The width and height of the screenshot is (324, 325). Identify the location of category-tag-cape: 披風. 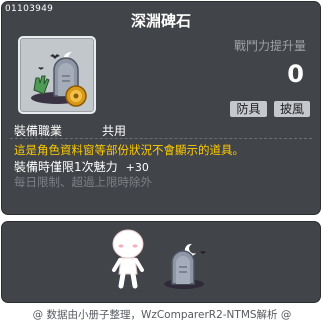
(292, 109).